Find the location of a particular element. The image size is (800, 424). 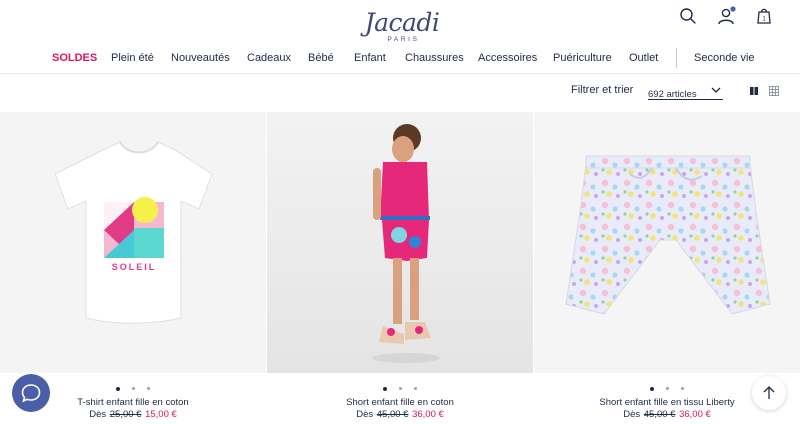

nav-item-accessoires: Accessoires is located at coordinates (507, 58).